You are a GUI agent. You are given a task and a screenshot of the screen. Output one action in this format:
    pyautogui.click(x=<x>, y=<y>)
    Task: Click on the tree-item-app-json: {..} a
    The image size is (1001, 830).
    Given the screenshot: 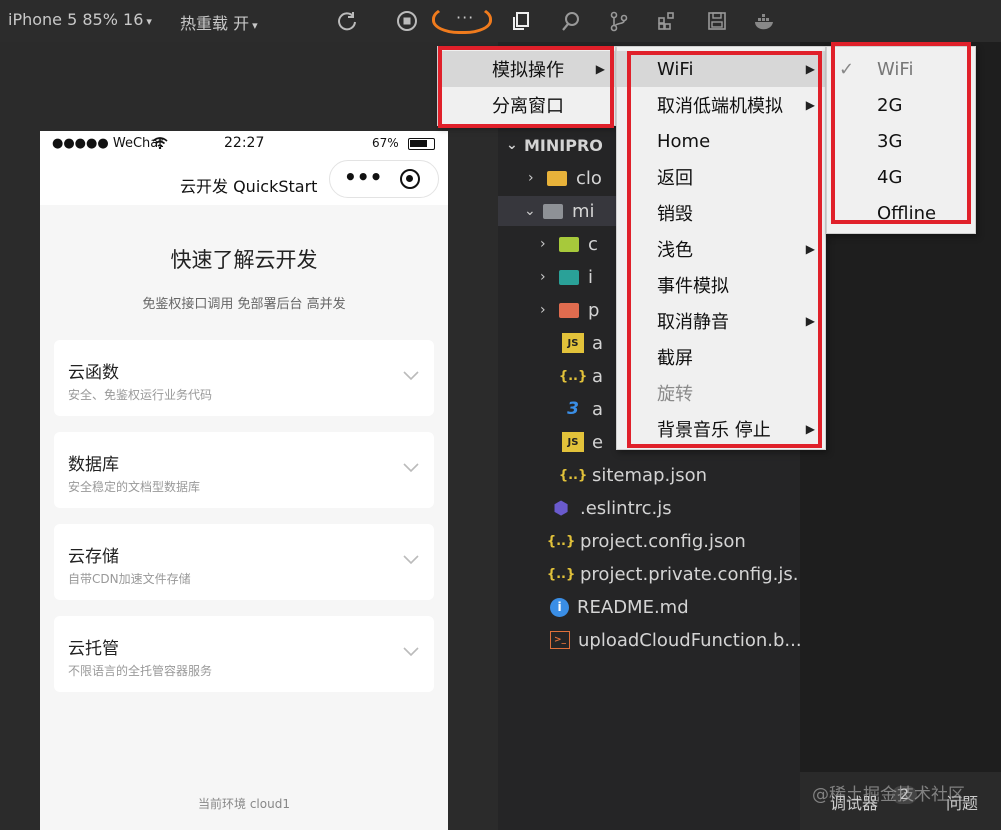 What is the action you would take?
    pyautogui.click(x=581, y=376)
    